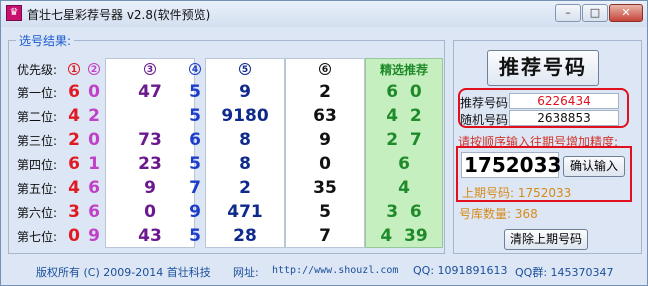 This screenshot has height=286, width=648. I want to click on column-header-2: 2, so click(94, 69).